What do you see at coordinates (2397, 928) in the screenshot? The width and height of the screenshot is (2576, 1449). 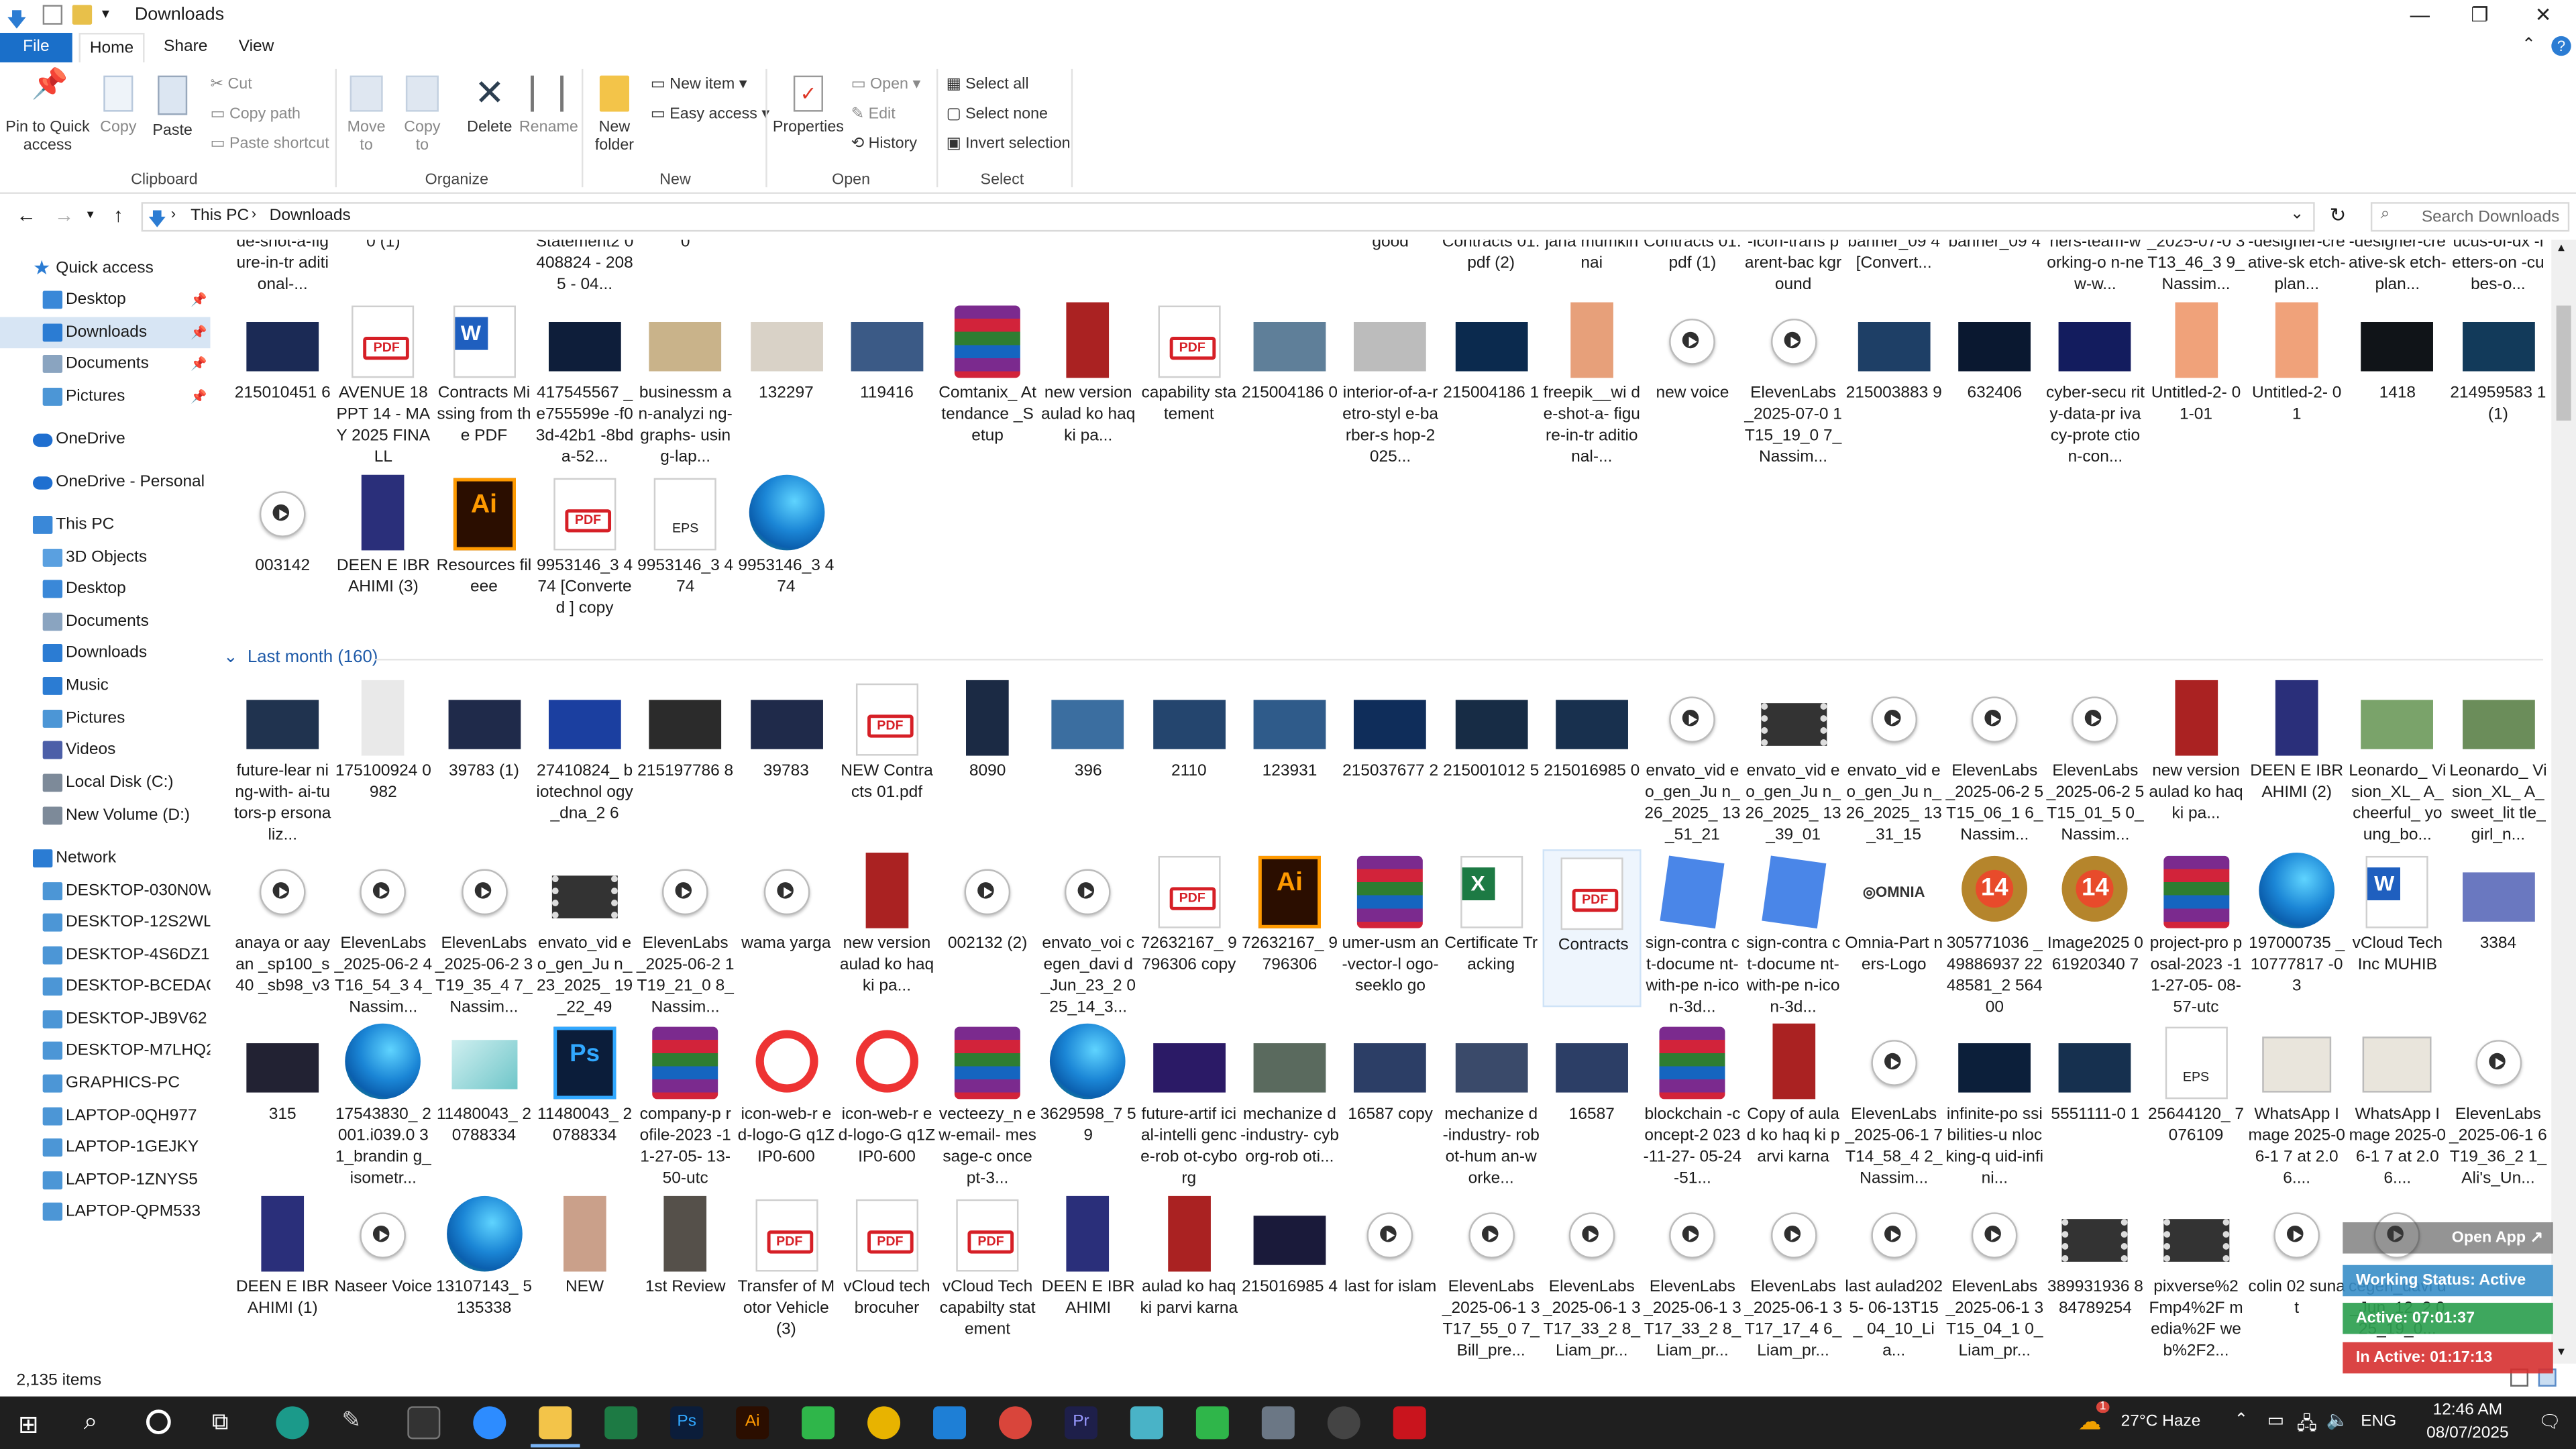 I see `file-item: WvCloud Tech Inc MUHIB` at bounding box center [2397, 928].